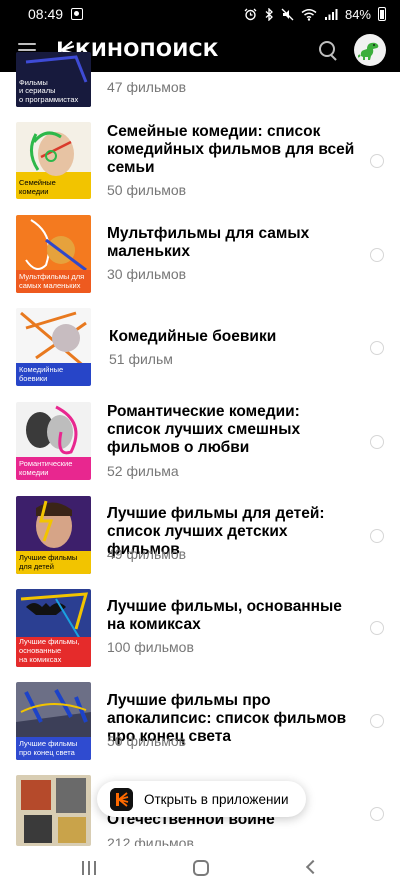 The height and width of the screenshot is (892, 400). Describe the element at coordinates (147, 87) in the screenshot. I see `film-count: 47 фильмов` at that location.